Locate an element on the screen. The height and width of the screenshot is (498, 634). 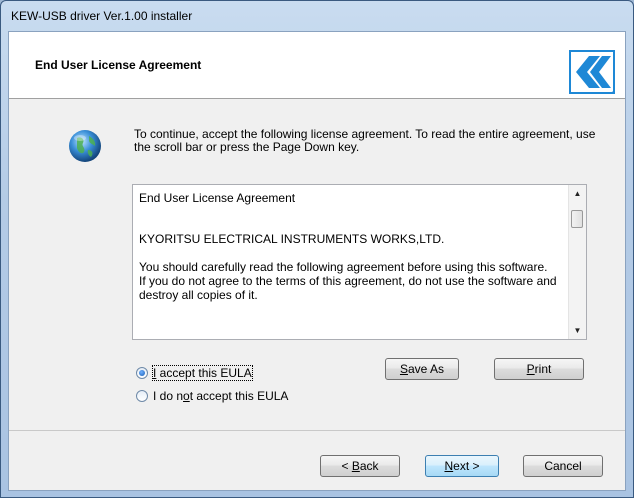
radio-unchecked-icon is located at coordinates (142, 396).